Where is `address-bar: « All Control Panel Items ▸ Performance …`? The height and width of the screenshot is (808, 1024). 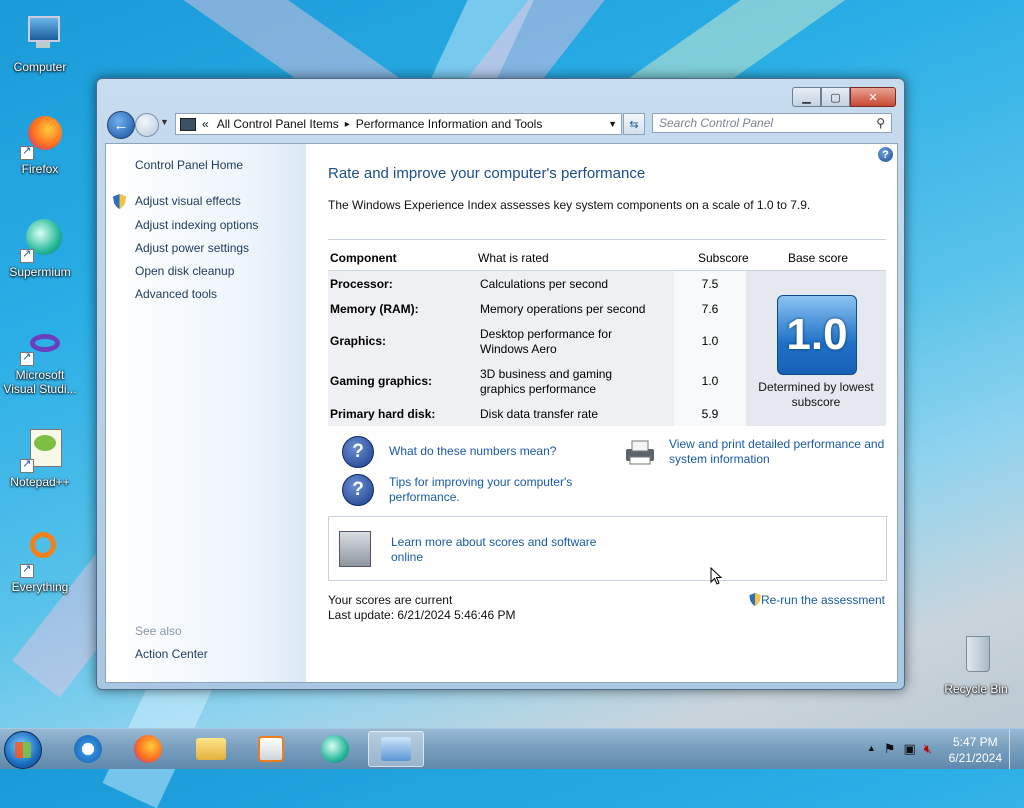
address-bar: « All Control Panel Items ▸ Performance … is located at coordinates (398, 124).